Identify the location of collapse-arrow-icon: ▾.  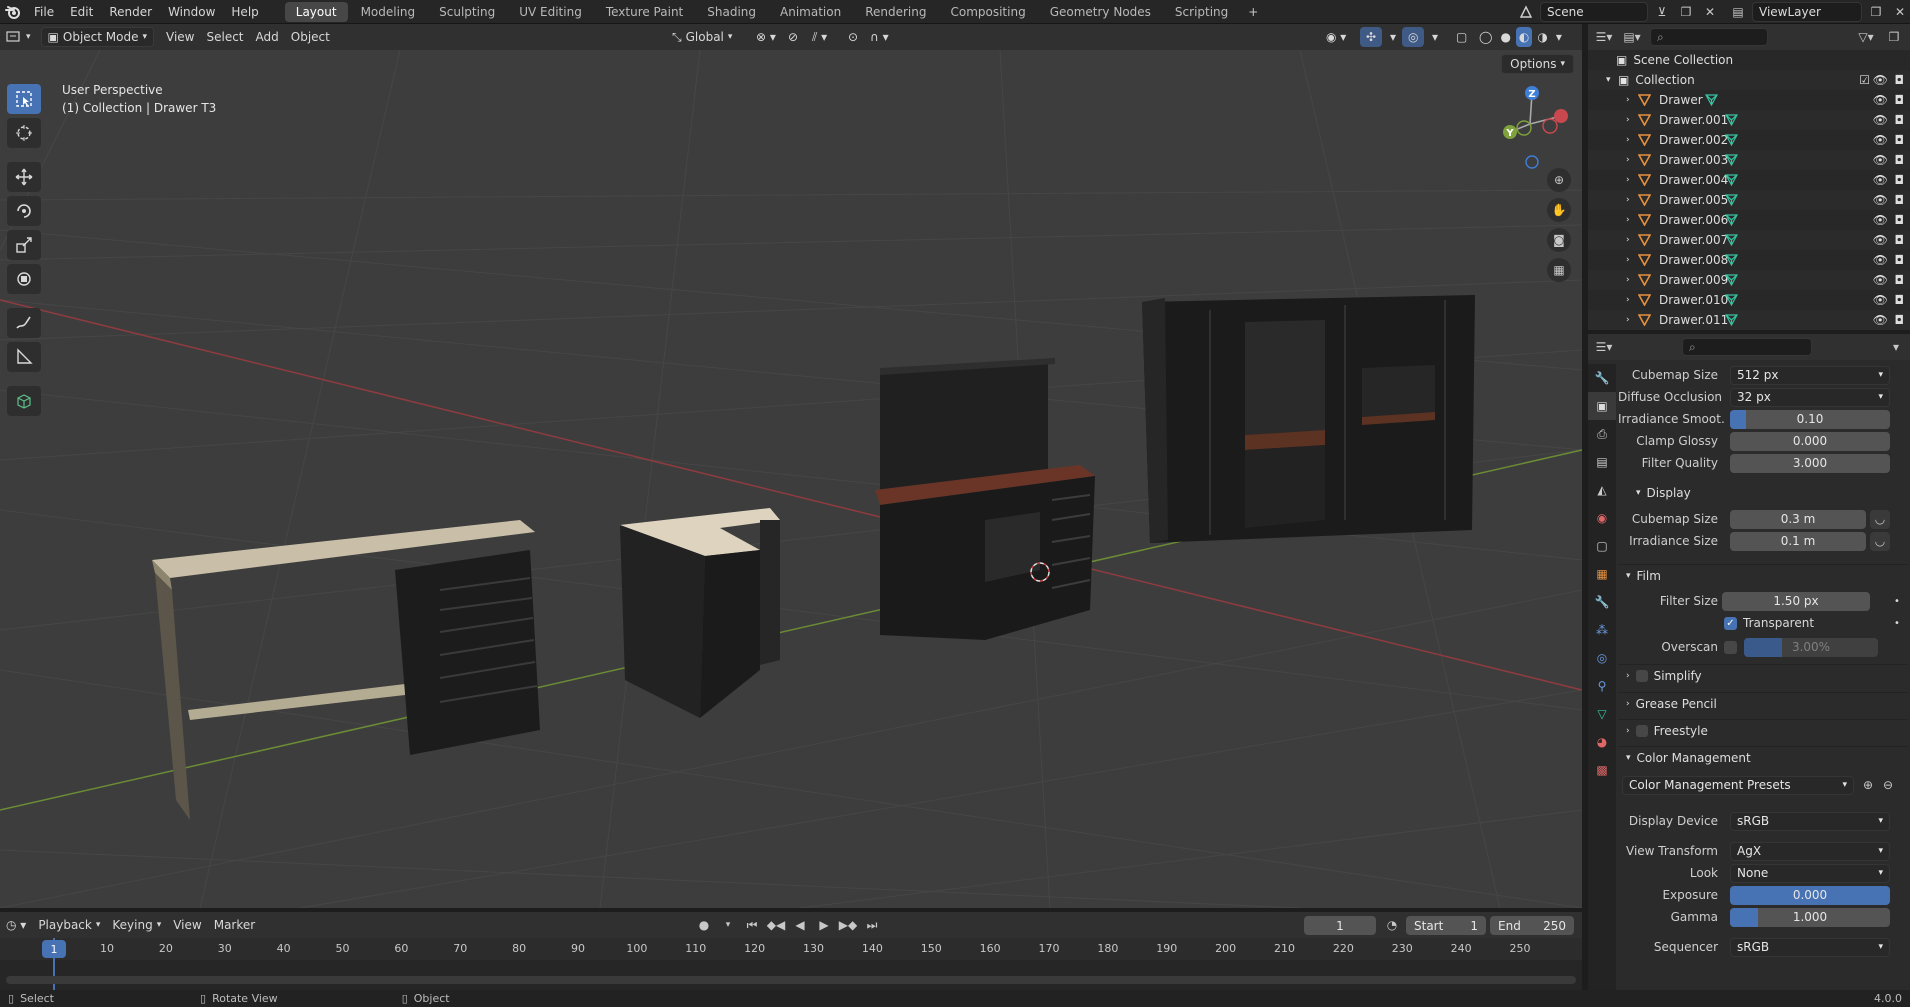
(1612, 80).